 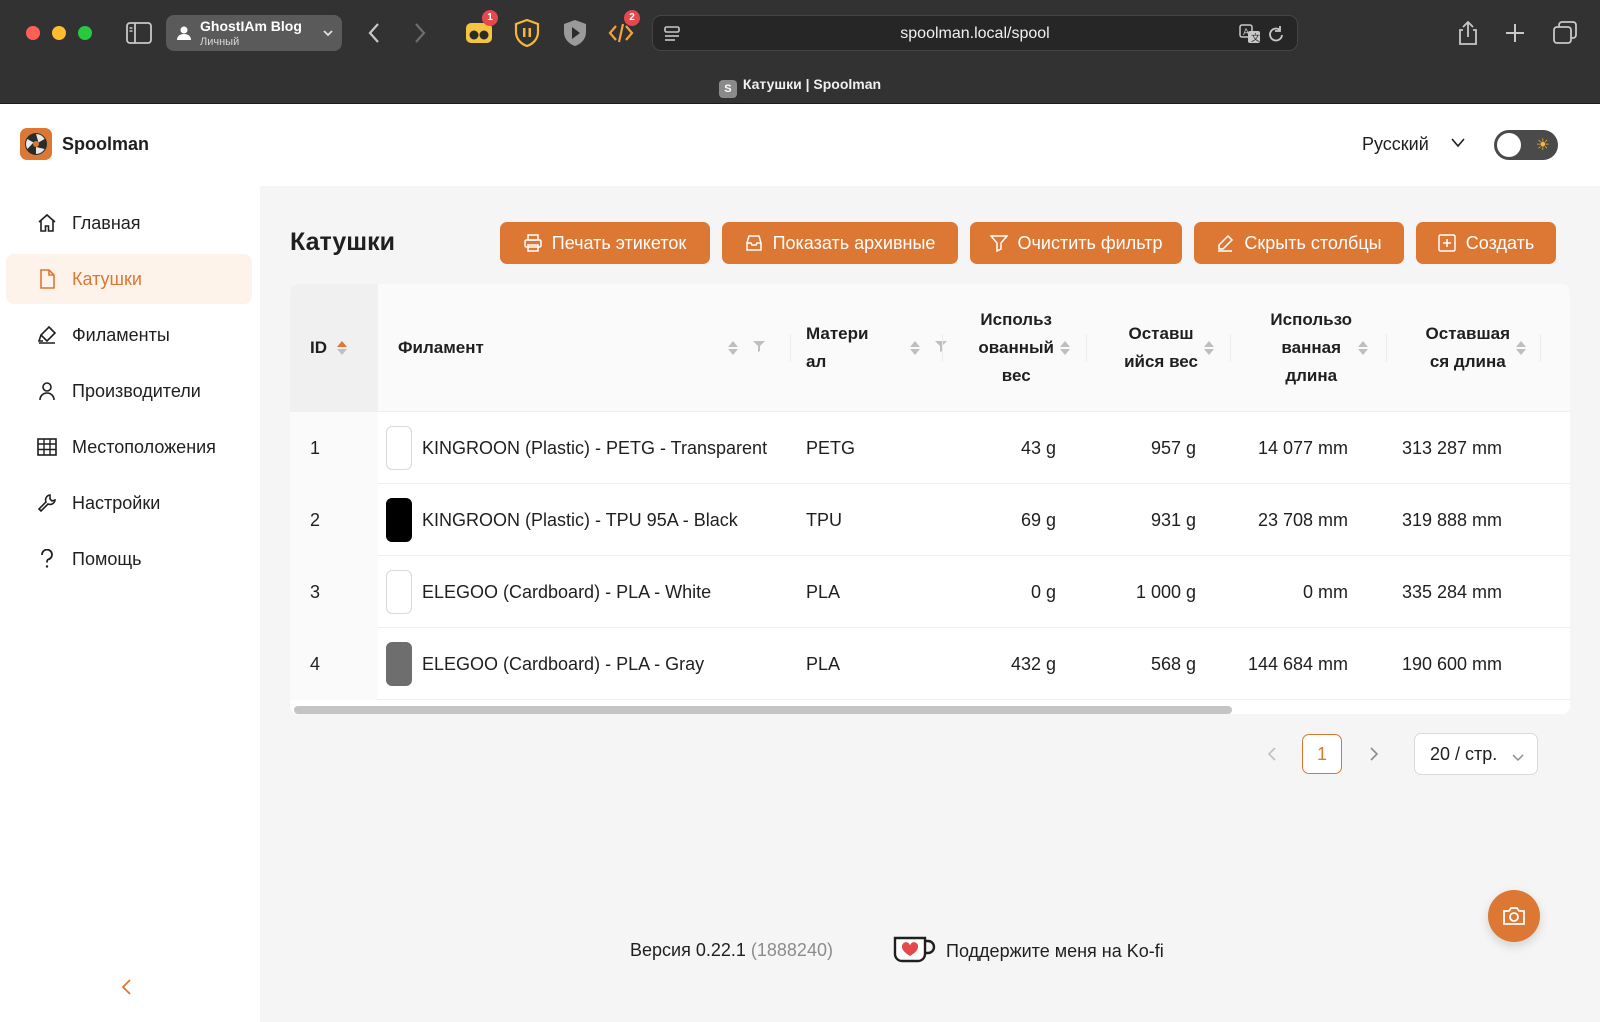 What do you see at coordinates (831, 447) in the screenshot?
I see `cell-material: PETG` at bounding box center [831, 447].